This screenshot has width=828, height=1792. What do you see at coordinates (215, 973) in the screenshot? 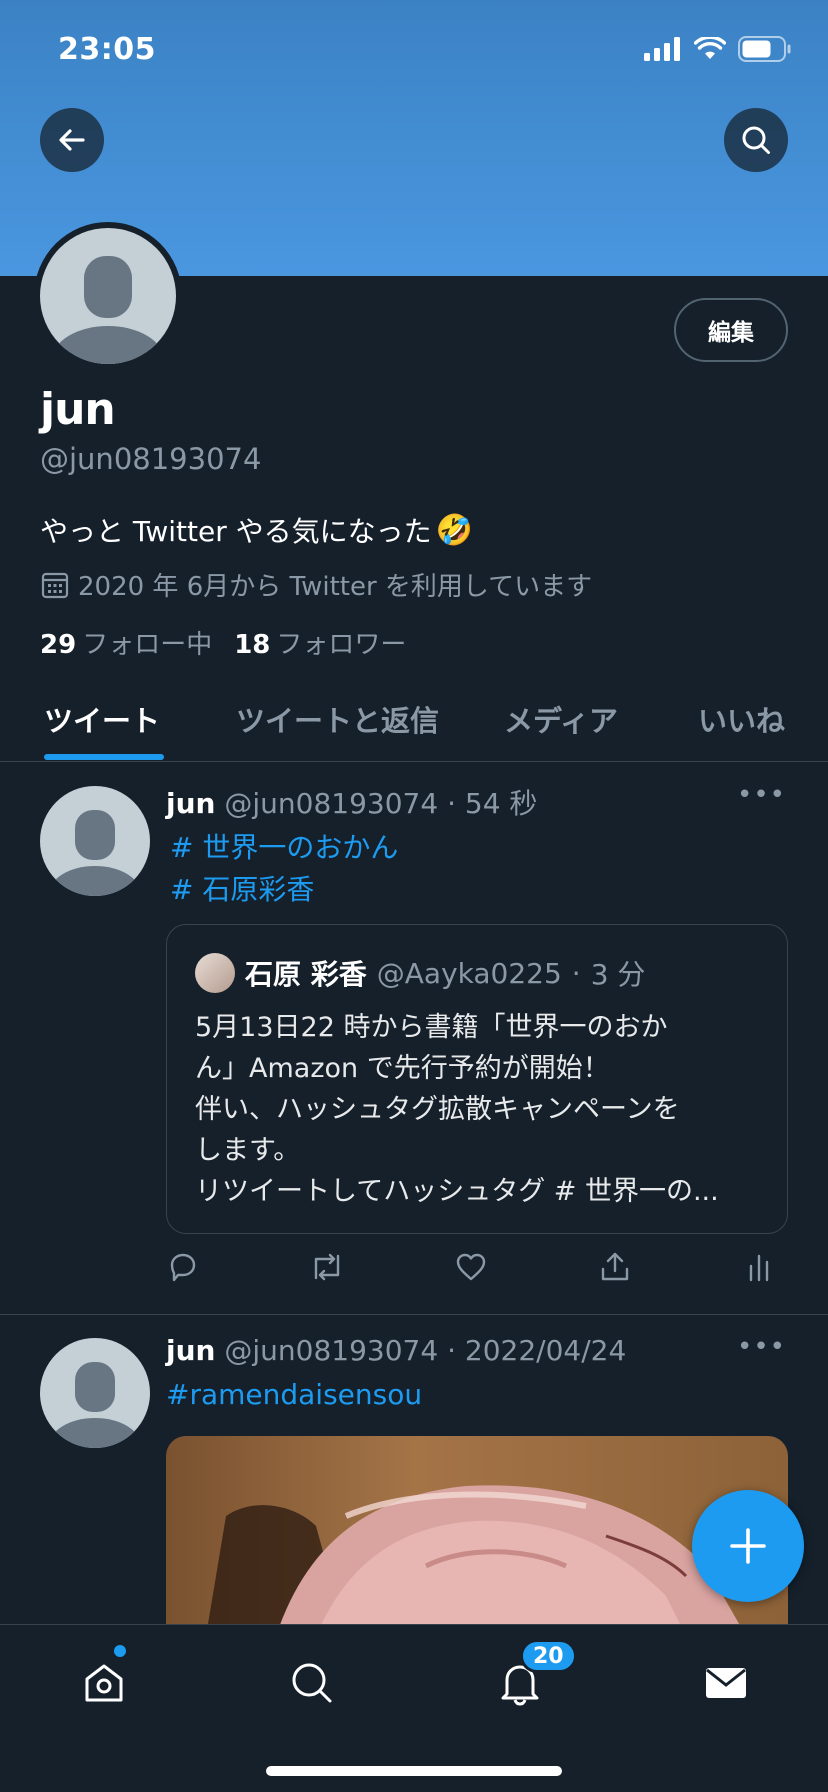
I see `quoted-avatar` at bounding box center [215, 973].